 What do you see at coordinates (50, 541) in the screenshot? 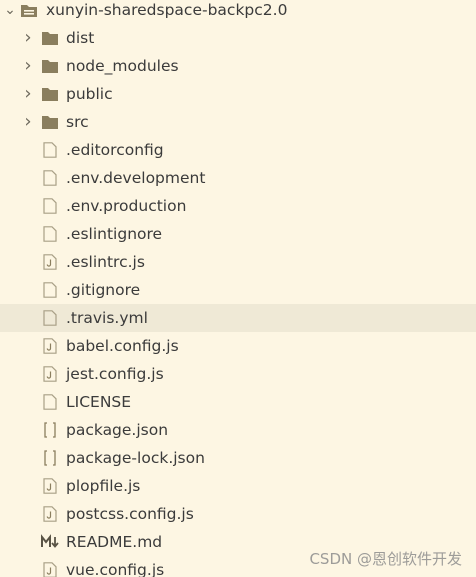
I see `markdown-file-icon` at bounding box center [50, 541].